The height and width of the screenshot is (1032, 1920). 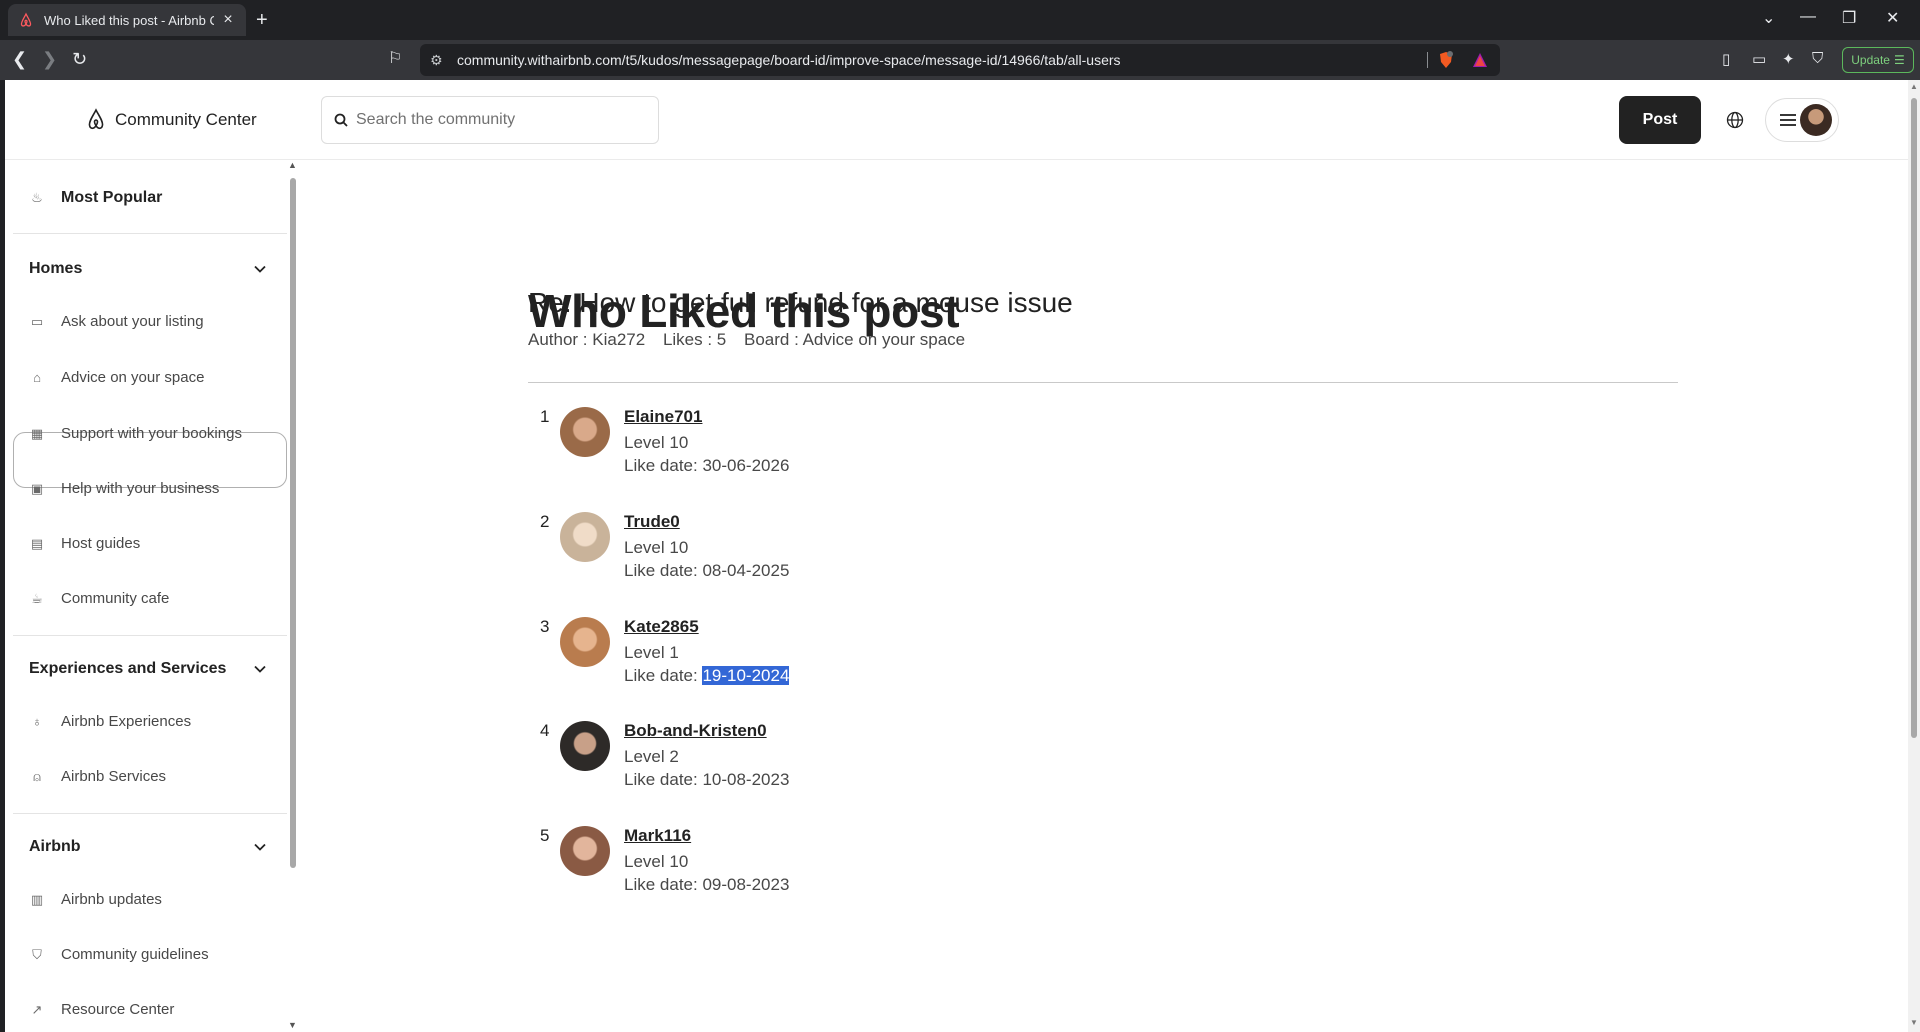 What do you see at coordinates (746, 675) in the screenshot?
I see `selected-date-value: 19-10-2024` at bounding box center [746, 675].